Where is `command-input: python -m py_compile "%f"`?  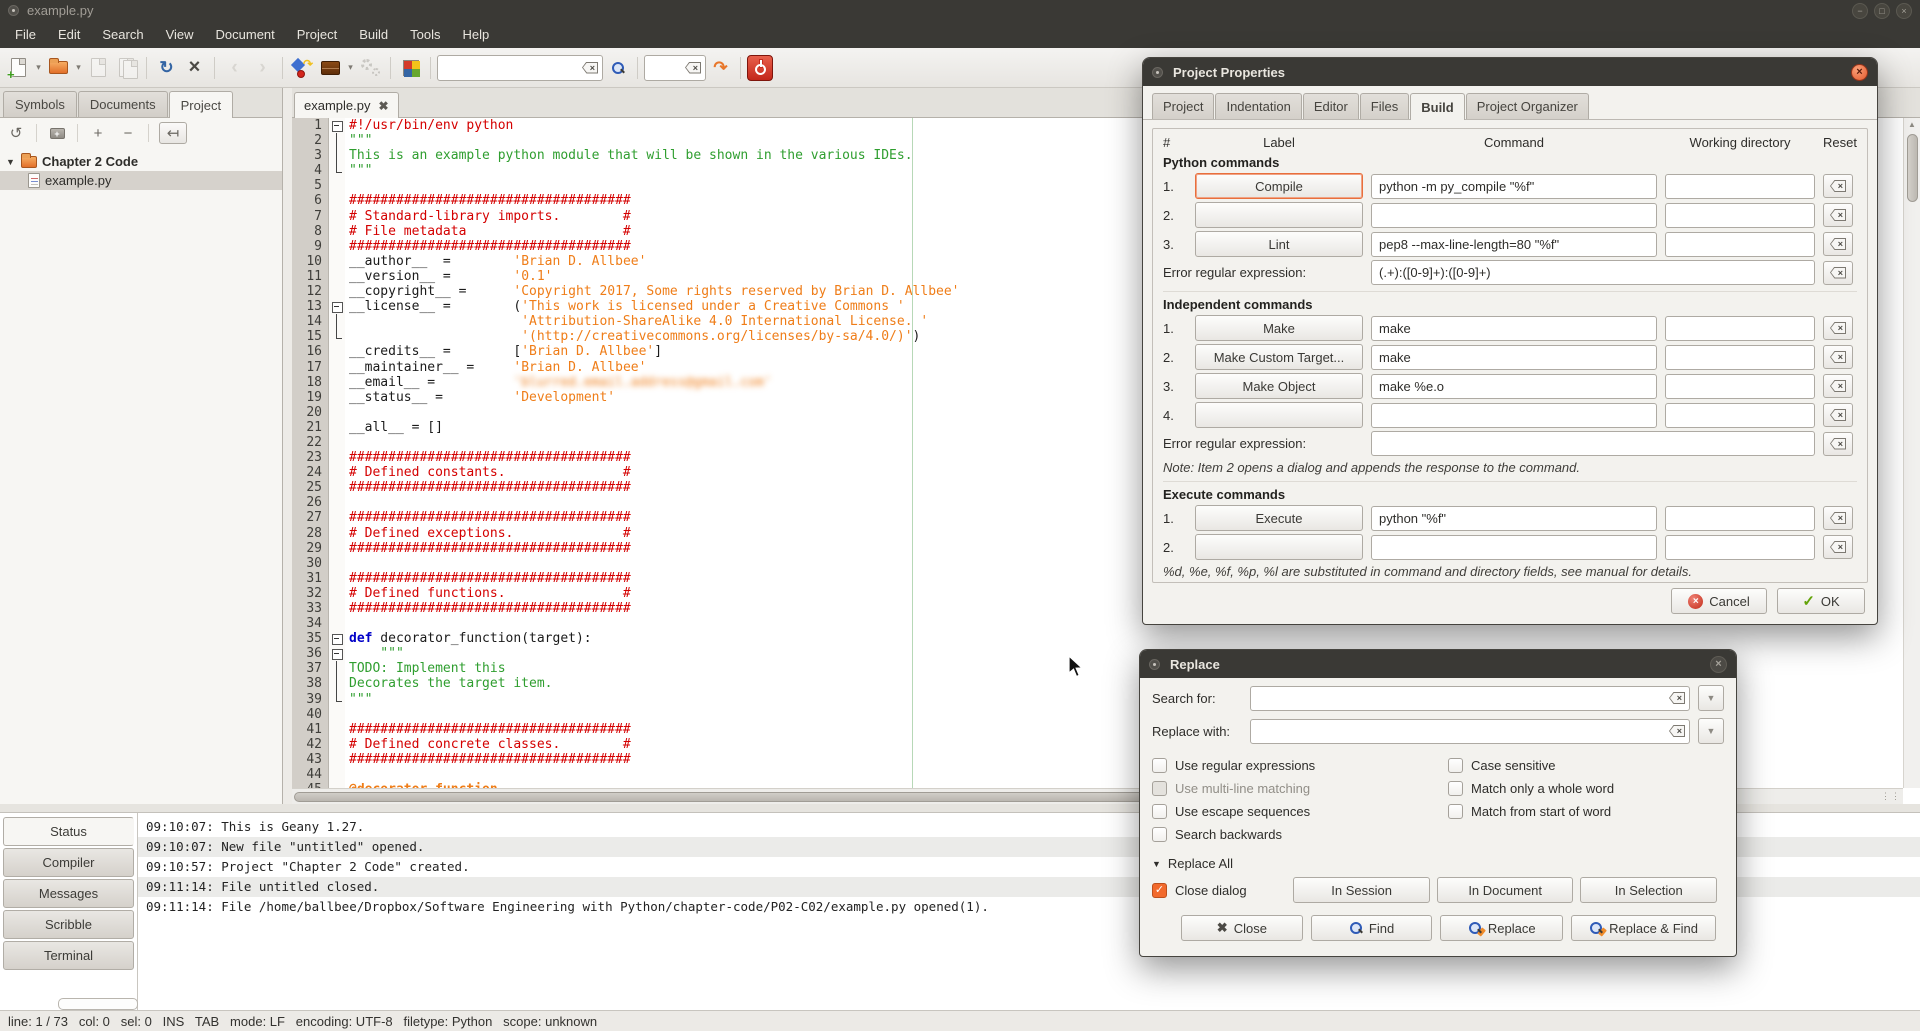 command-input: python -m py_compile "%f" is located at coordinates (1514, 186).